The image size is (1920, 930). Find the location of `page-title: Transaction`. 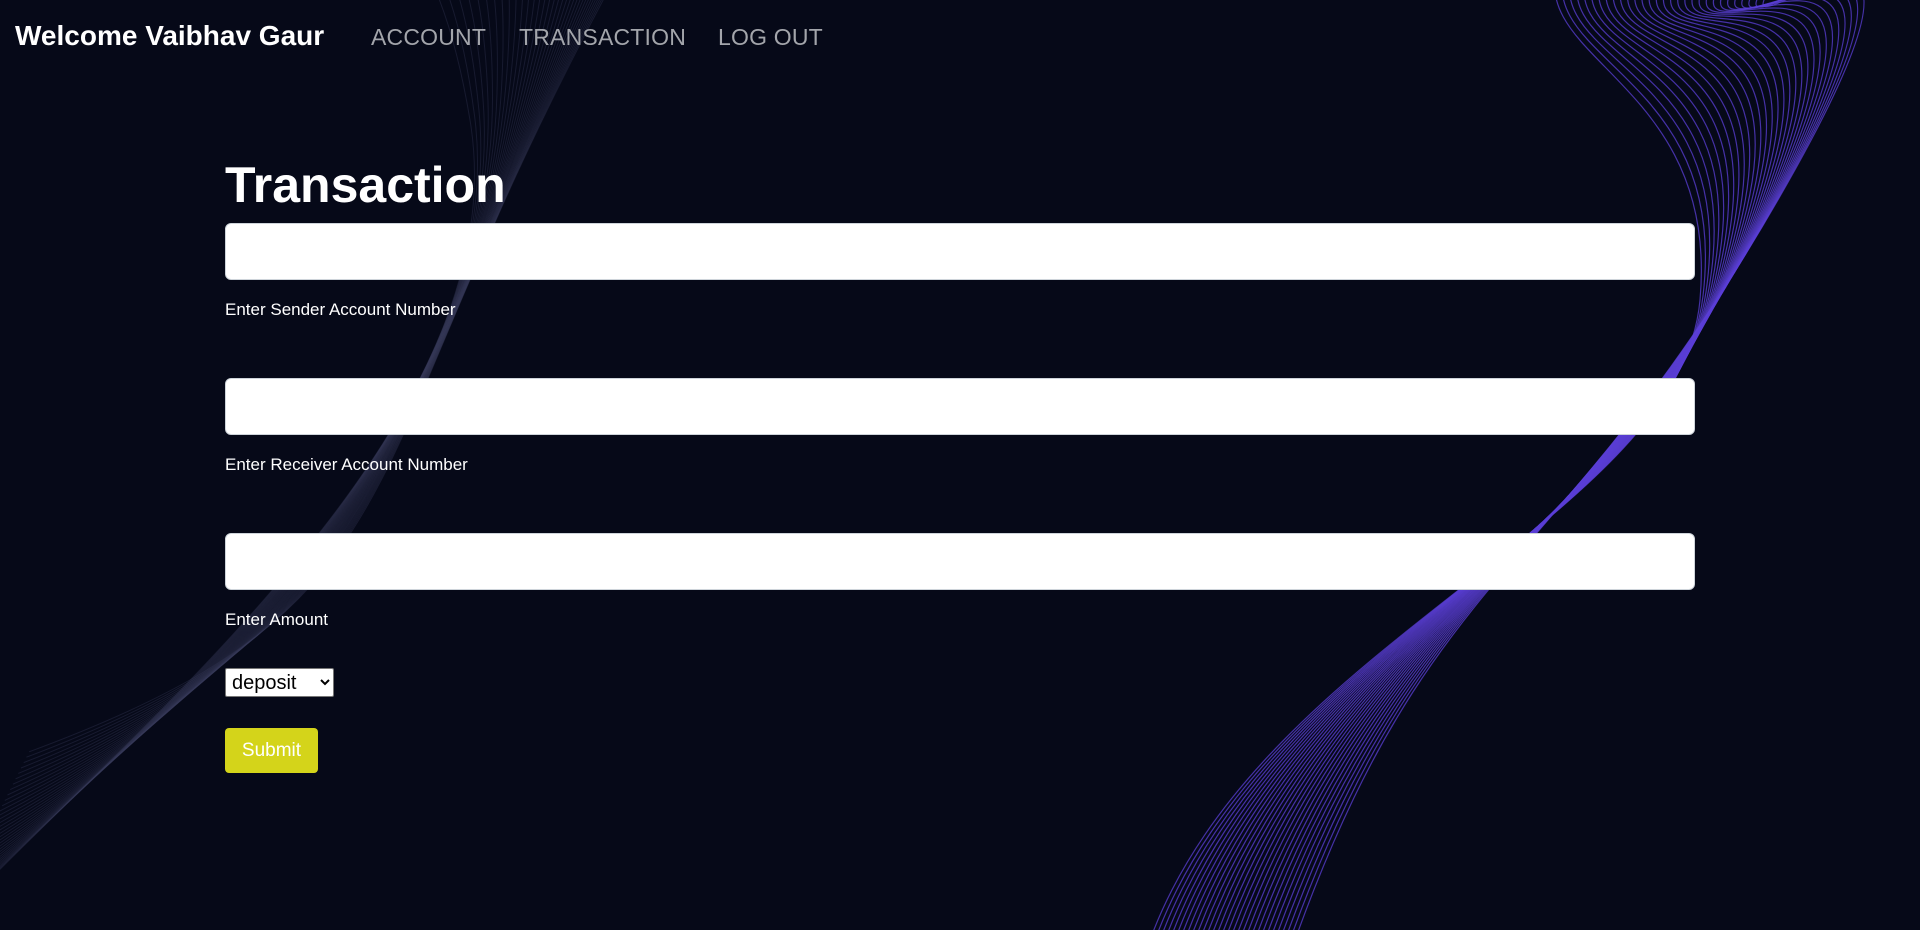

page-title: Transaction is located at coordinates (365, 185).